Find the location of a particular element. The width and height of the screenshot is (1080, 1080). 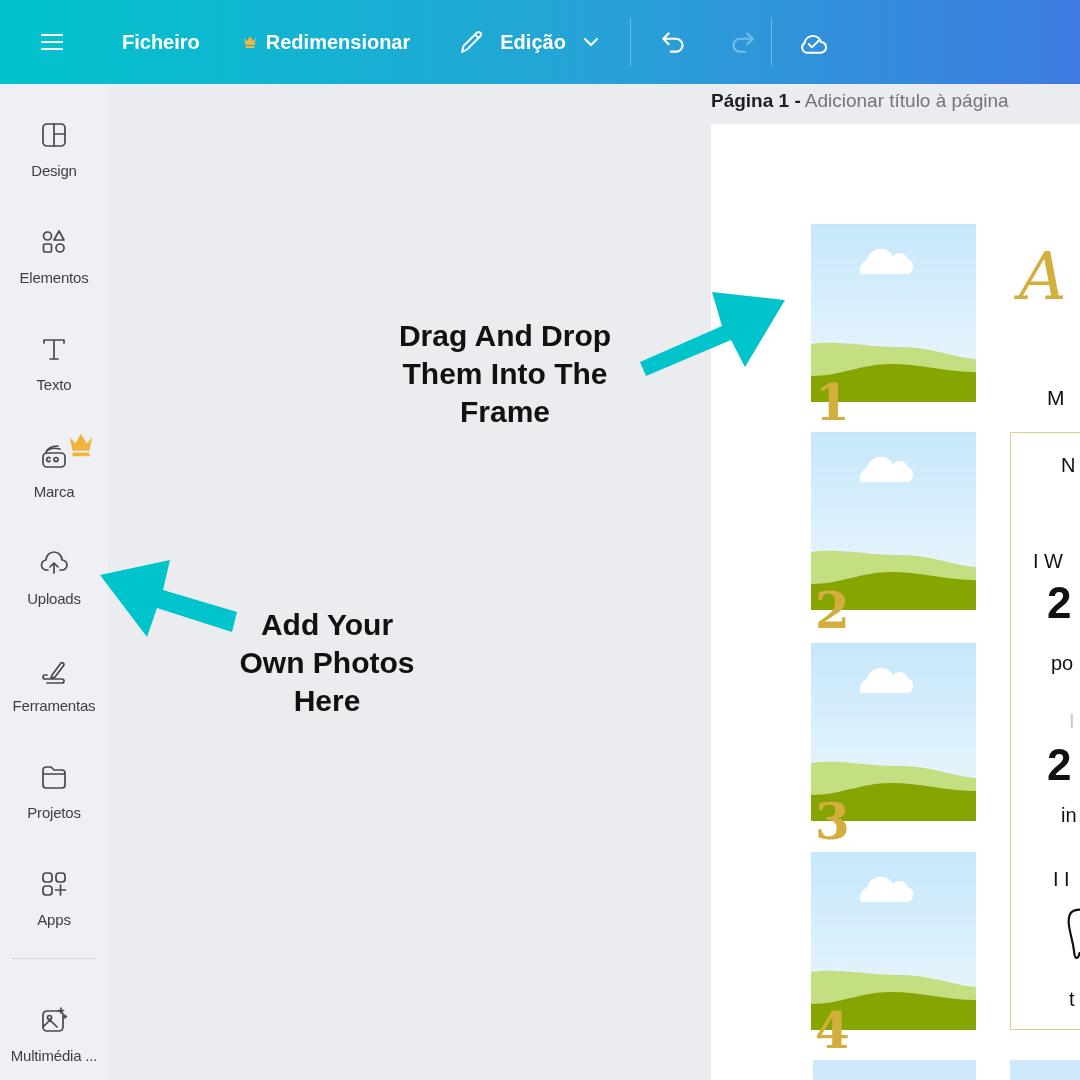

info-text: po is located at coordinates (1062, 663).